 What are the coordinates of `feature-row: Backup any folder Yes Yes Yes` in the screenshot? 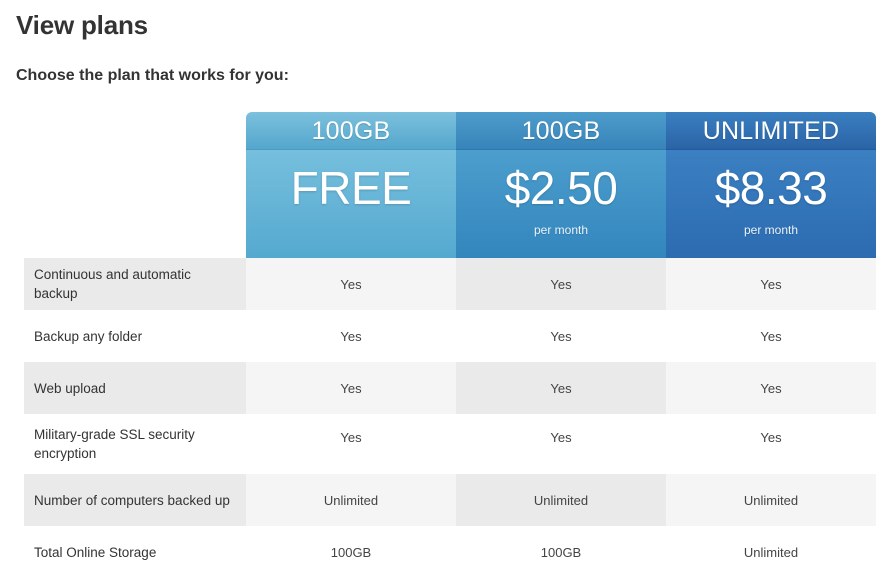 It's located at (448, 336).